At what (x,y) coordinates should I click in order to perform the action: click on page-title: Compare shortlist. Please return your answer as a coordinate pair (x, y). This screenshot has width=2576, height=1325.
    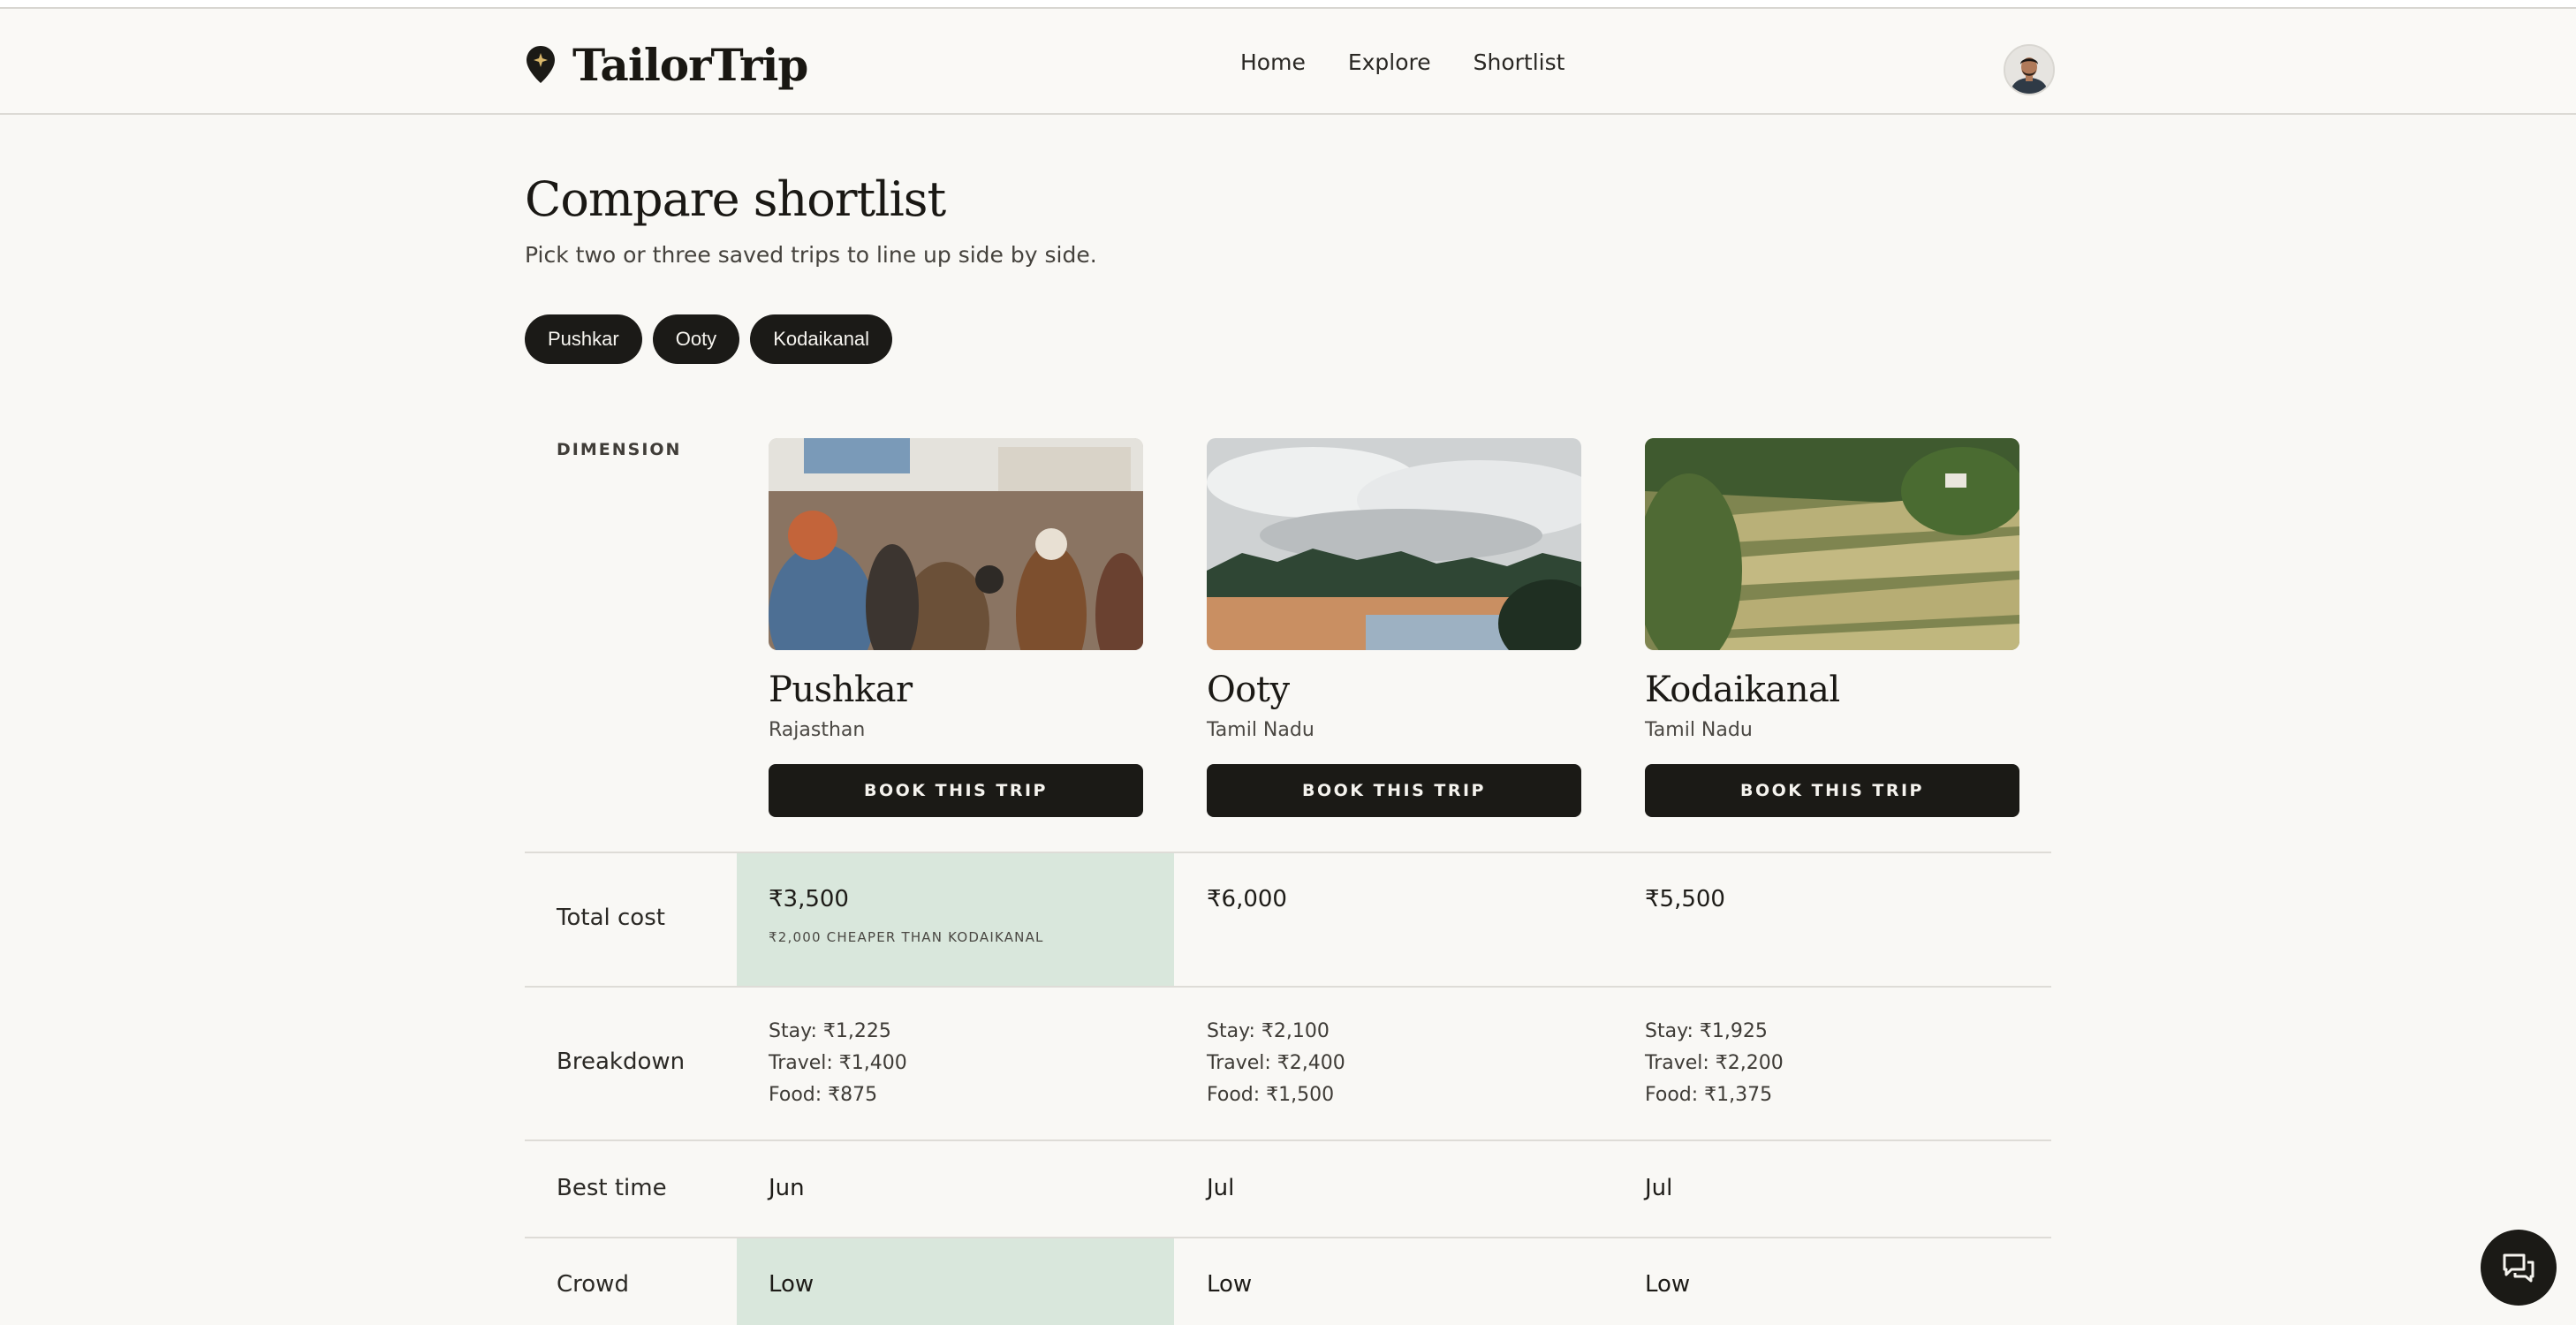
    Looking at the image, I should click on (735, 199).